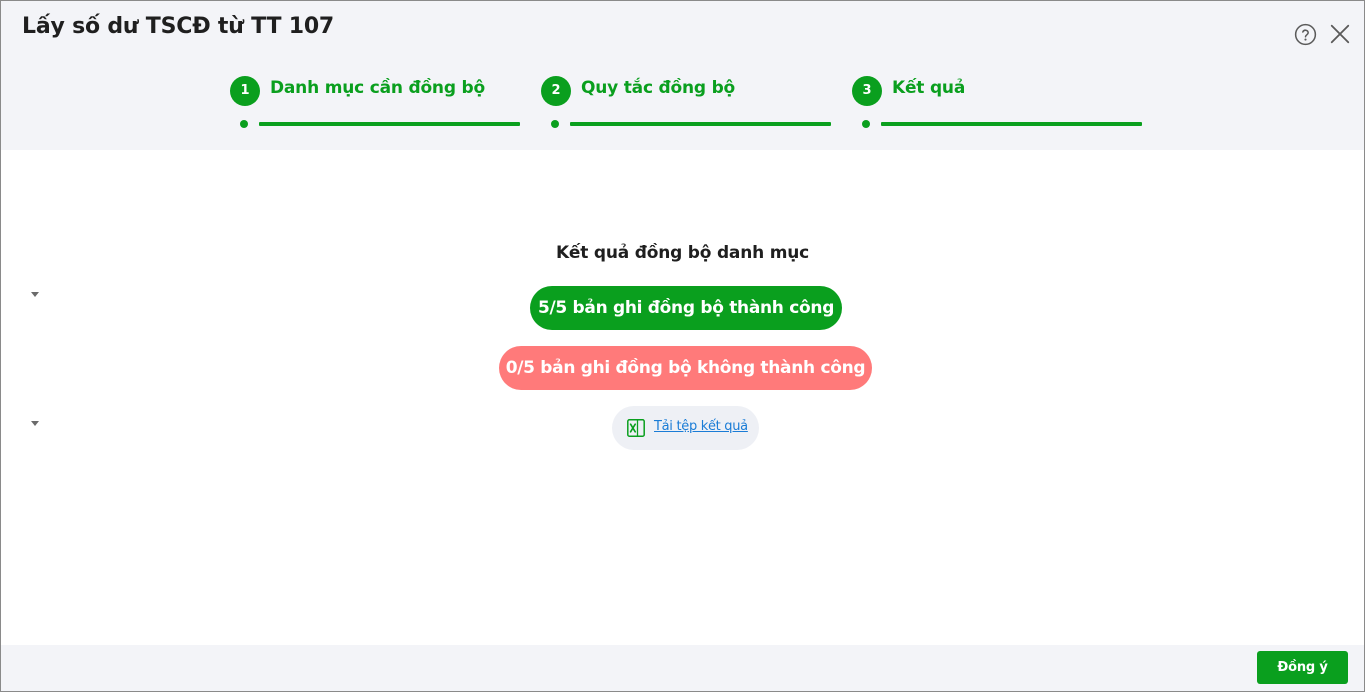  I want to click on ok-button: Đồng ý, so click(1302, 667).